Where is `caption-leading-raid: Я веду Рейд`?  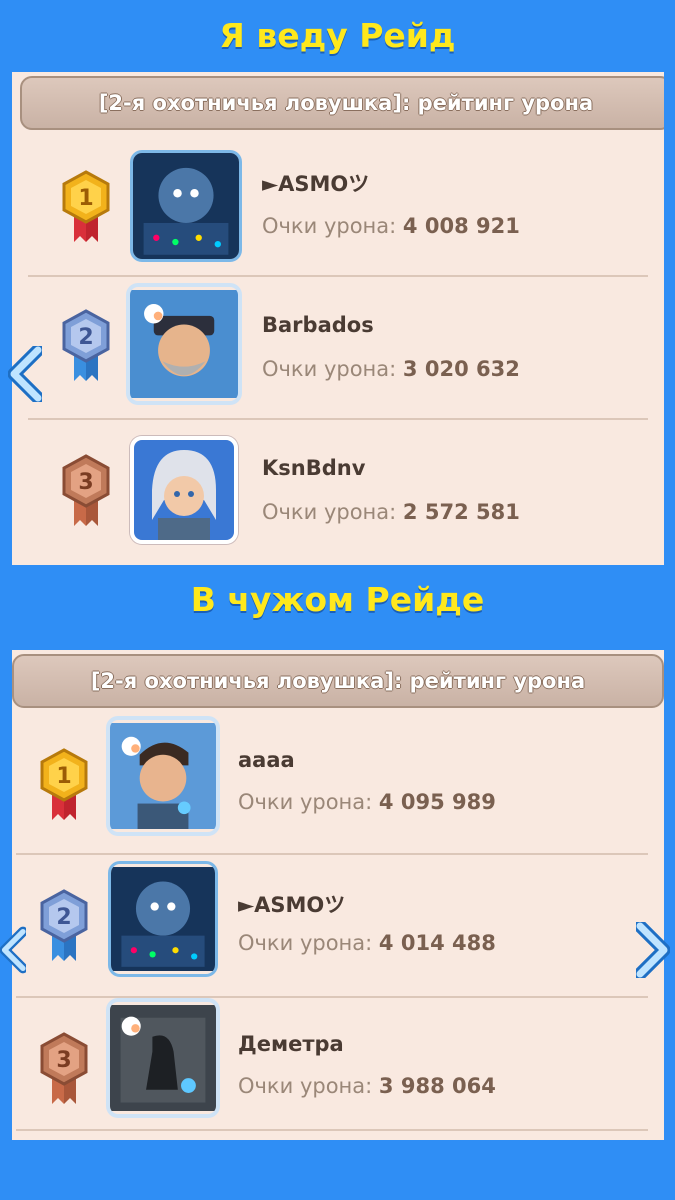
caption-leading-raid: Я веду Рейд is located at coordinates (337, 35).